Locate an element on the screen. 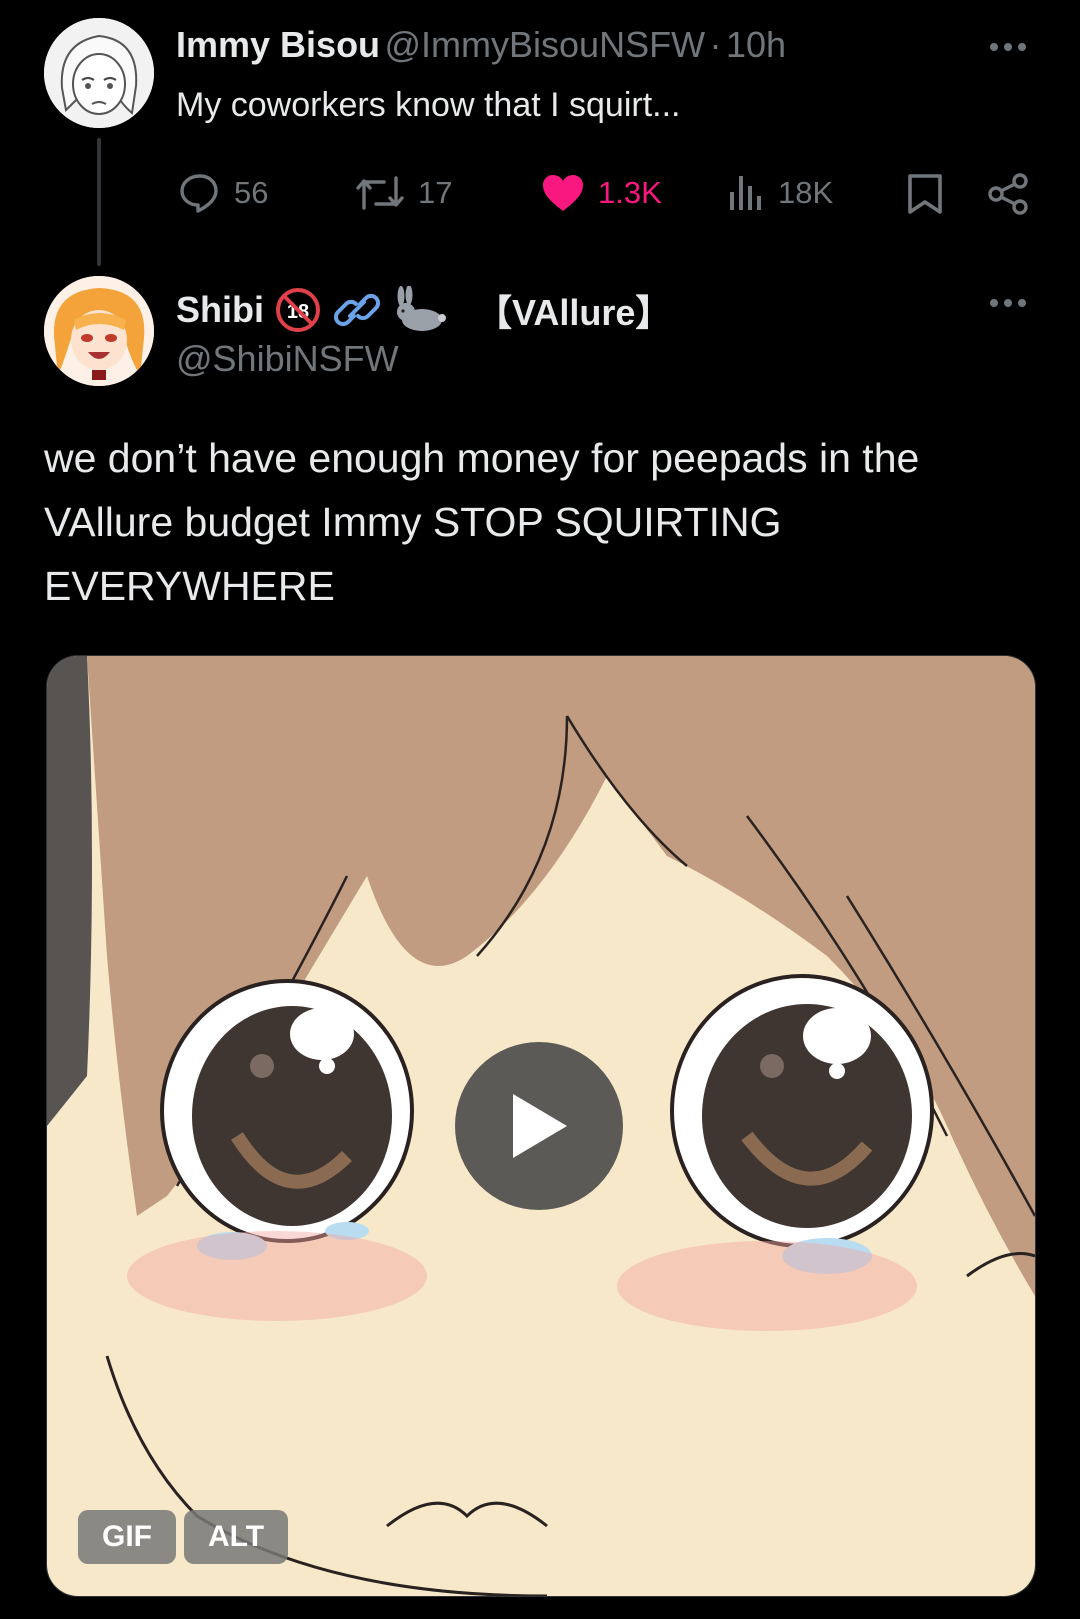  reply-author-handle: @ShibiNSFW is located at coordinates (287, 359).